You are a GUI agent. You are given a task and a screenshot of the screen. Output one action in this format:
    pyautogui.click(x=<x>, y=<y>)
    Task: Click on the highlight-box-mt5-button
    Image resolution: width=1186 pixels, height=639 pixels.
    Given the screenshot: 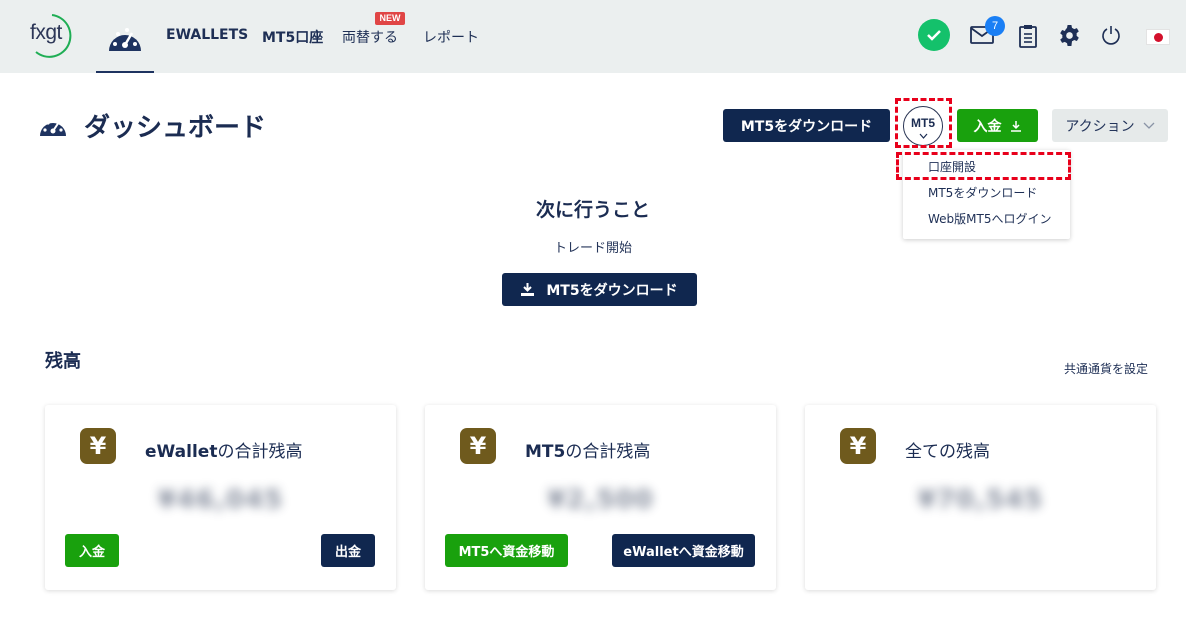 What is the action you would take?
    pyautogui.click(x=923, y=123)
    